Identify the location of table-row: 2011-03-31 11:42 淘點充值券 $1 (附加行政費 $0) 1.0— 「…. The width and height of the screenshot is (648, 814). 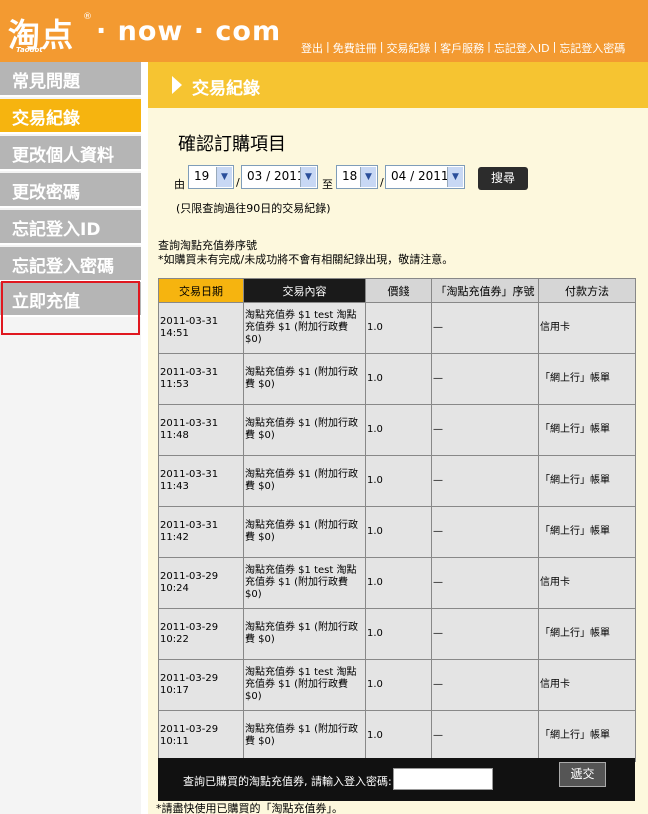
(397, 532).